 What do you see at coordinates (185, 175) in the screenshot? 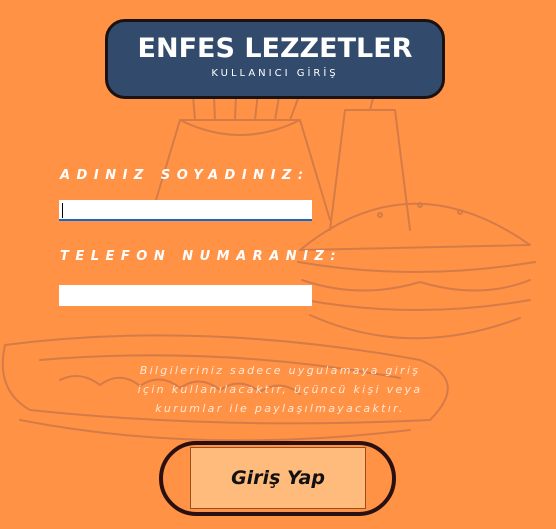
I see `name-label: ADINIZ SOYADINIZ:` at bounding box center [185, 175].